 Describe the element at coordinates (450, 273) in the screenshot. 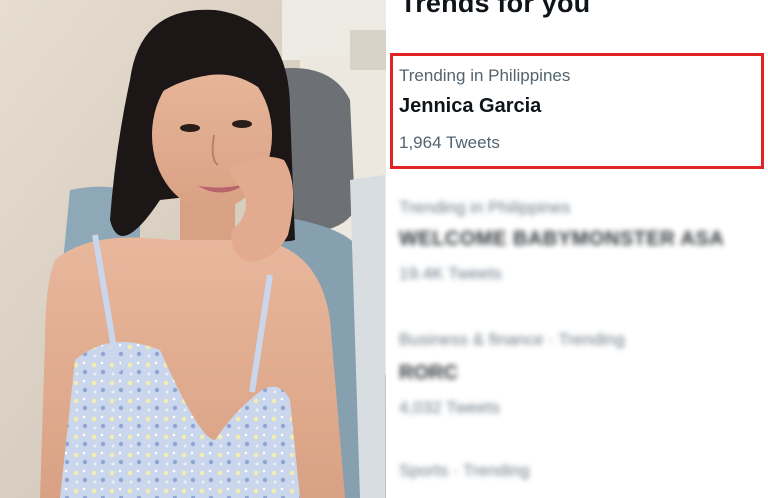

I see `trend-tweet-count: 19.4K Tweets` at that location.